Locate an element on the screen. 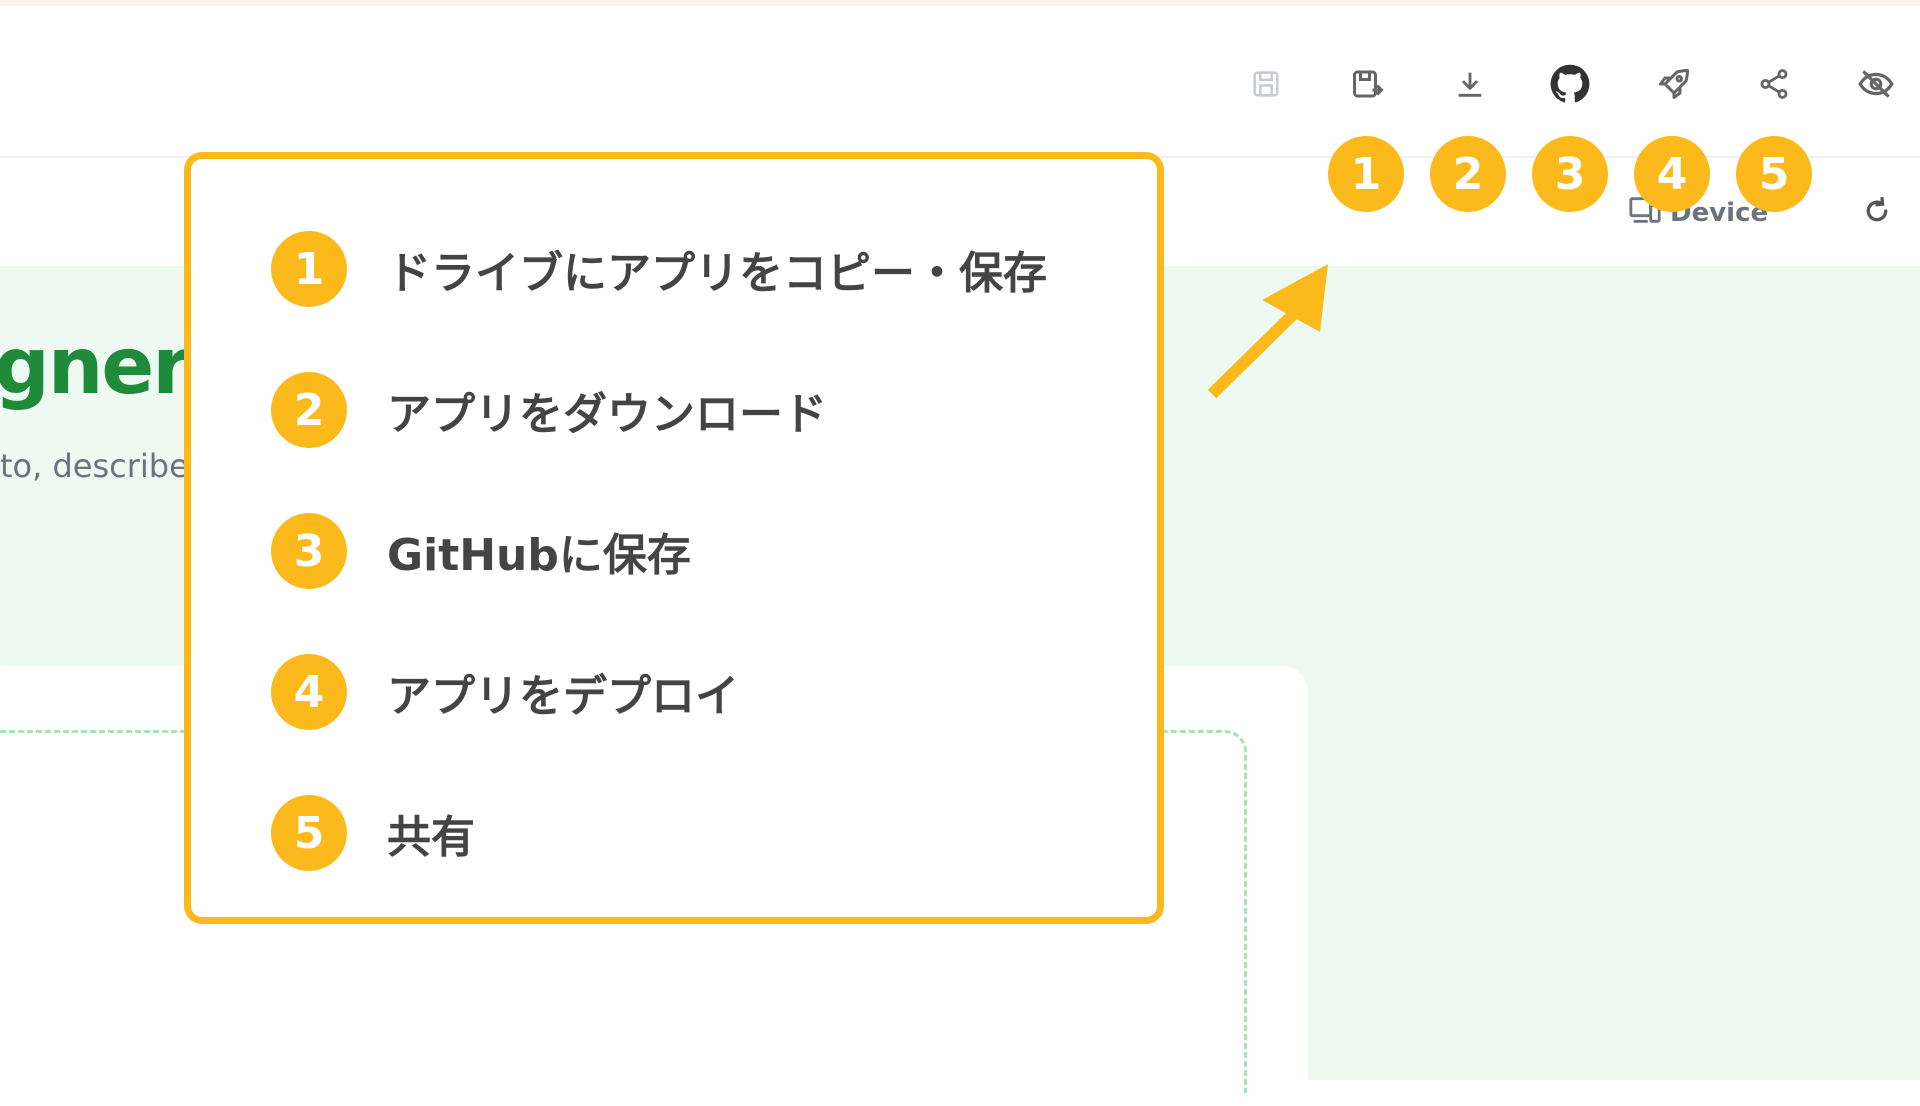 Image resolution: width=1920 pixels, height=1106 pixels. legend-number: 4 is located at coordinates (309, 692).